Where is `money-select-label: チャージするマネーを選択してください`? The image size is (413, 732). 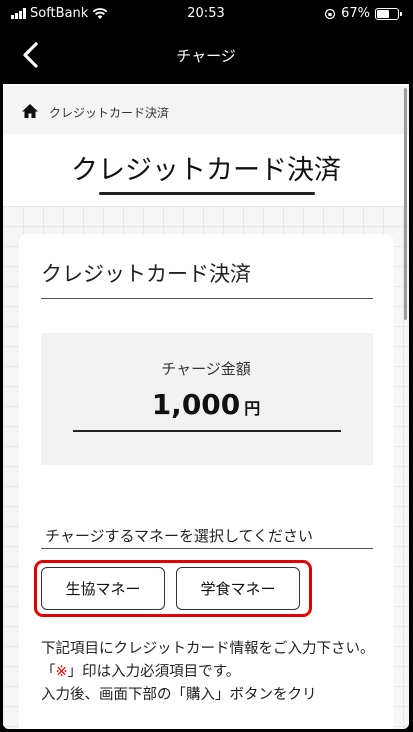
money-select-label: チャージするマネーを選択してください is located at coordinates (179, 536).